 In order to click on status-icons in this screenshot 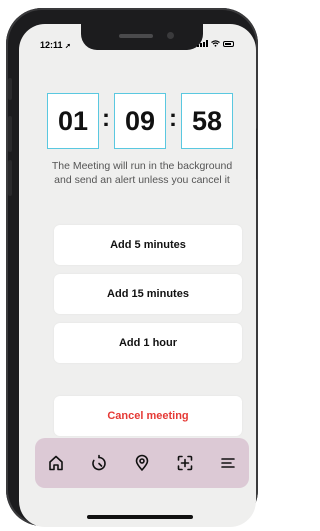, I will do `click(215, 43)`.